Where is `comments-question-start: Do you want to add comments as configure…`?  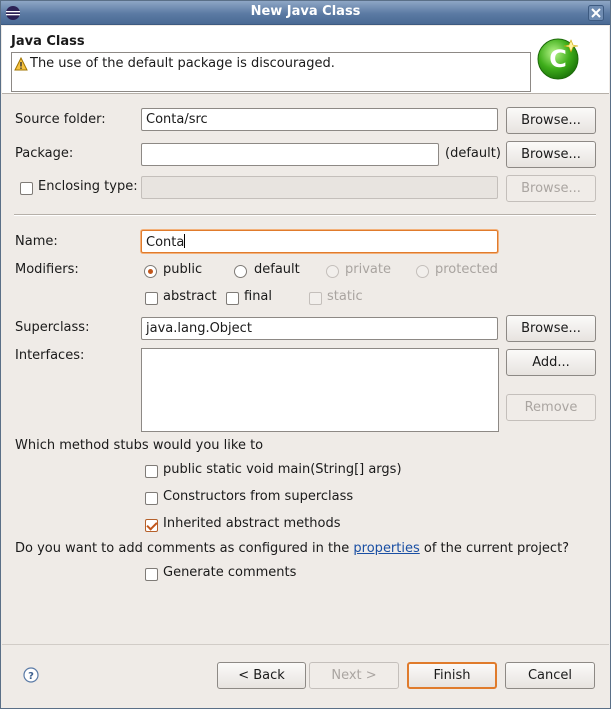
comments-question-start: Do you want to add comments as configure… is located at coordinates (184, 548).